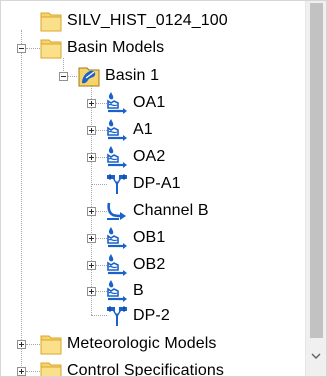 The height and width of the screenshot is (377, 327). What do you see at coordinates (149, 102) in the screenshot?
I see `tree-node-label: OA1` at bounding box center [149, 102].